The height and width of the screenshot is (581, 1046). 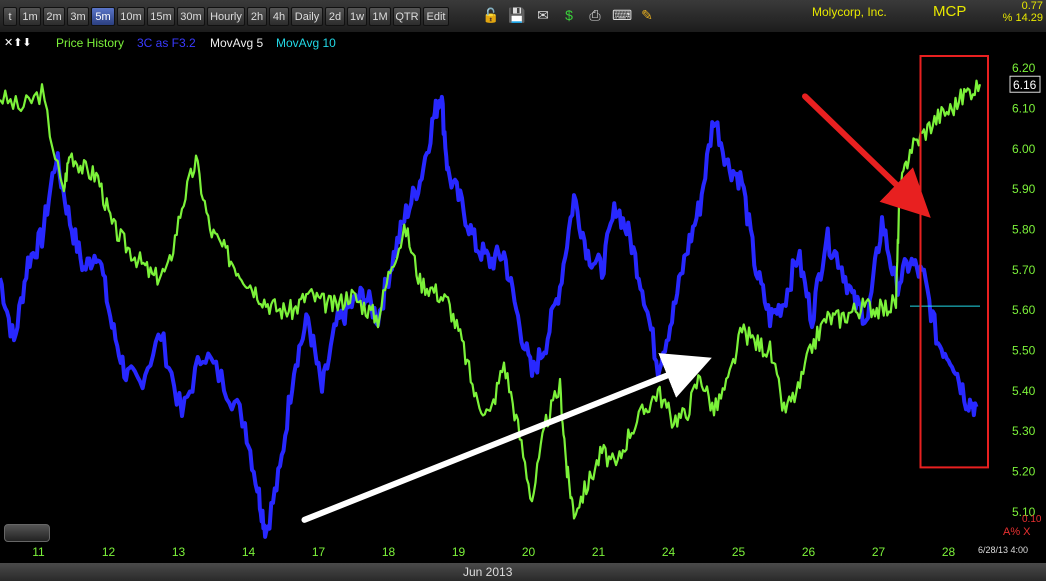 What do you see at coordinates (459, 552) in the screenshot?
I see `x-tick-label: 19` at bounding box center [459, 552].